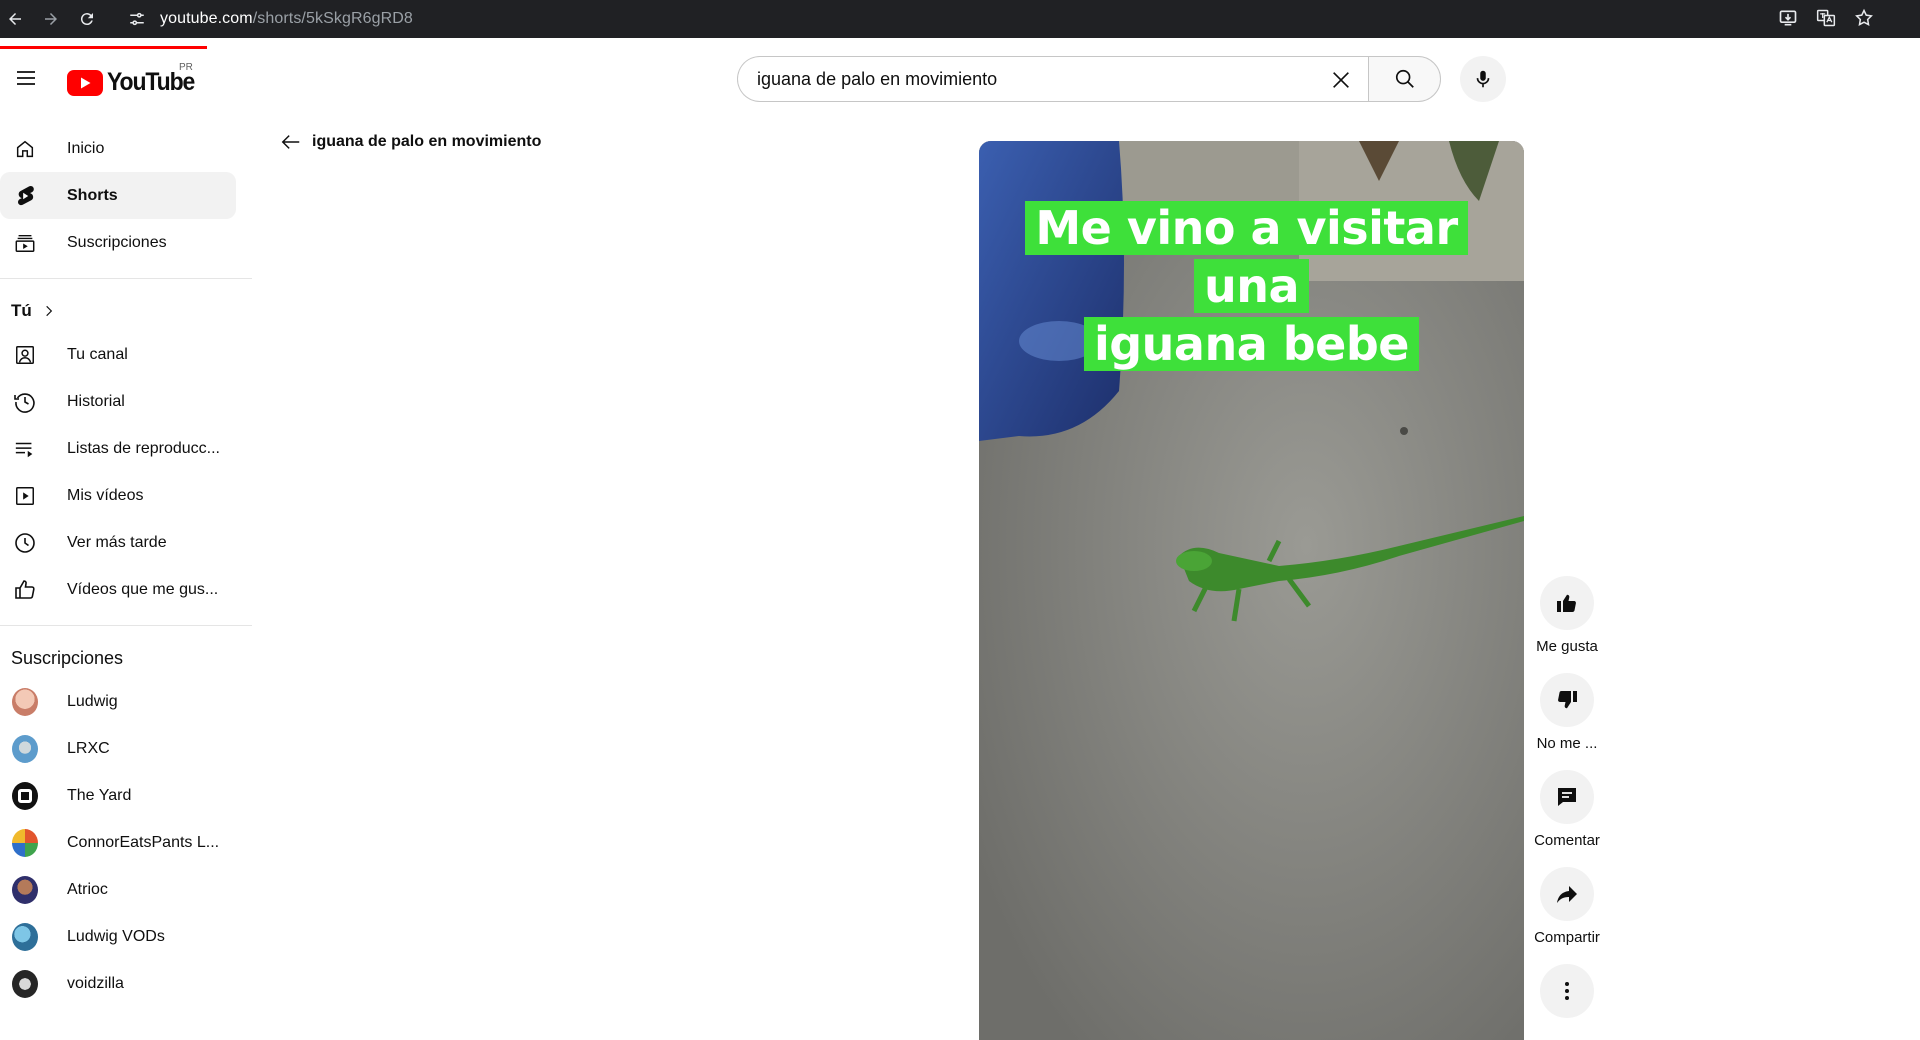  I want to click on more-options-button, so click(1567, 991).